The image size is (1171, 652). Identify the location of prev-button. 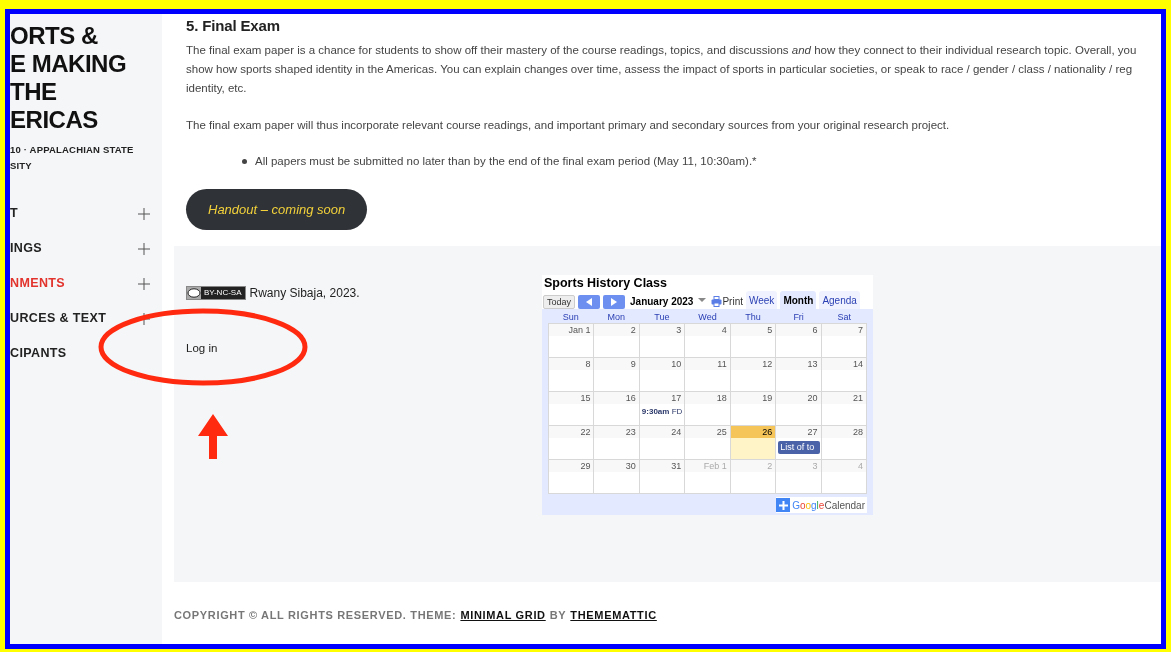
(589, 302).